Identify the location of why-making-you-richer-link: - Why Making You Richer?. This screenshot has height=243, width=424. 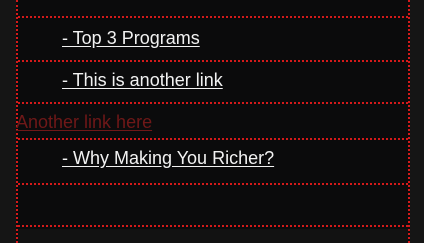
(168, 158).